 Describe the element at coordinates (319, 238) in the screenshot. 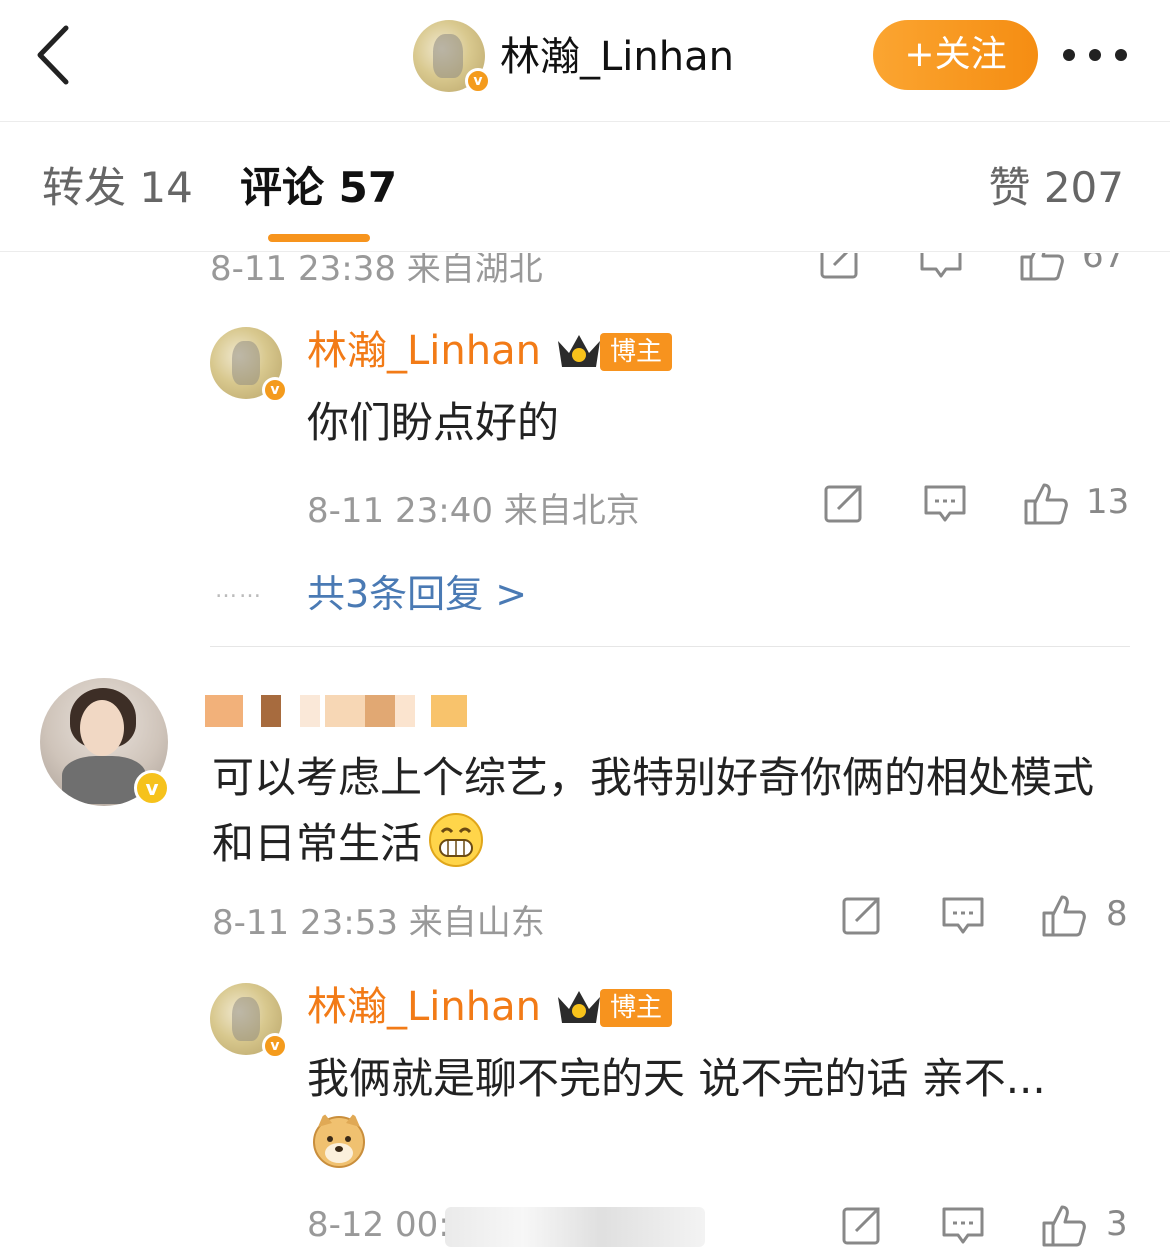

I see `active-tab-indicator` at that location.